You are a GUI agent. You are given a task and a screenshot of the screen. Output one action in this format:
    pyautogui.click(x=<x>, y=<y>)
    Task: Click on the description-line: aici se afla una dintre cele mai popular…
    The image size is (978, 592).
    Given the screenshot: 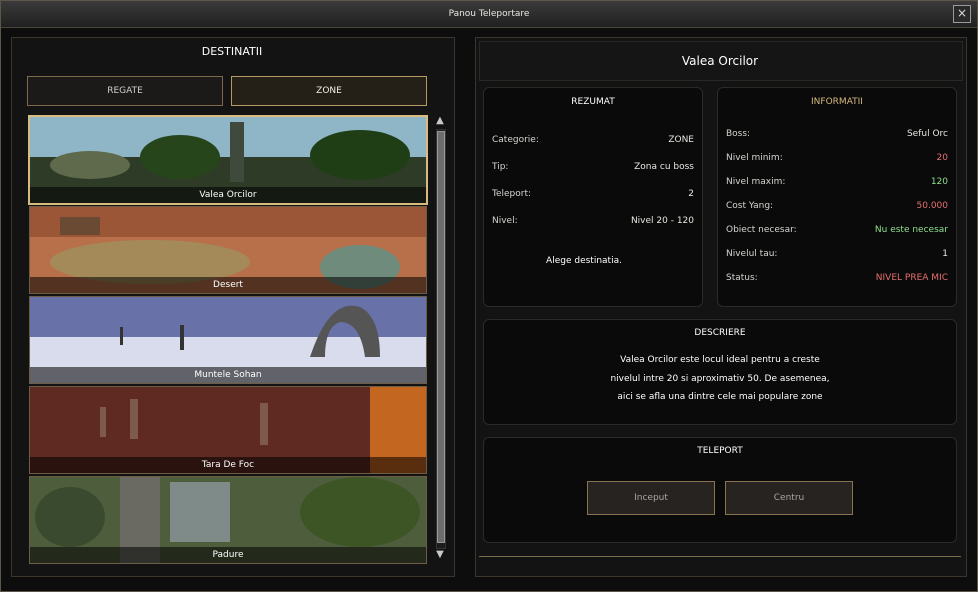 What is the action you would take?
    pyautogui.click(x=720, y=397)
    